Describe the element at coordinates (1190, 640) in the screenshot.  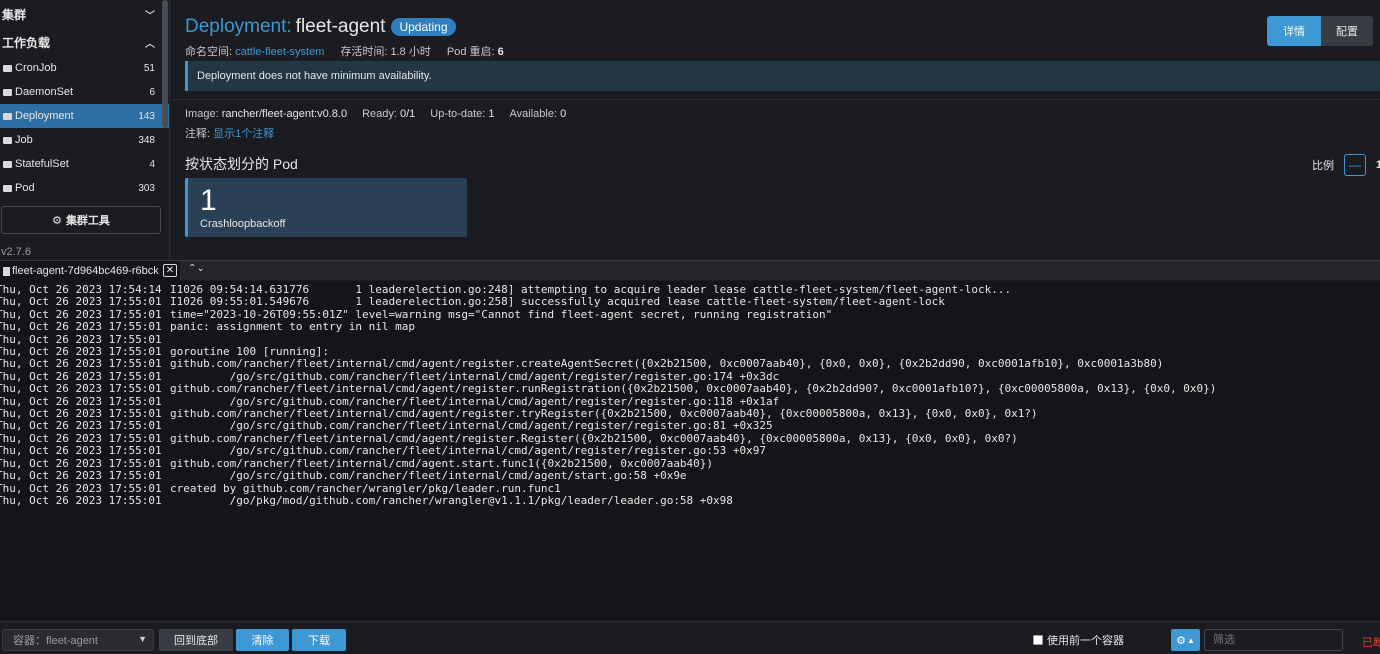
I see `chevron-up-icon: ▲` at that location.